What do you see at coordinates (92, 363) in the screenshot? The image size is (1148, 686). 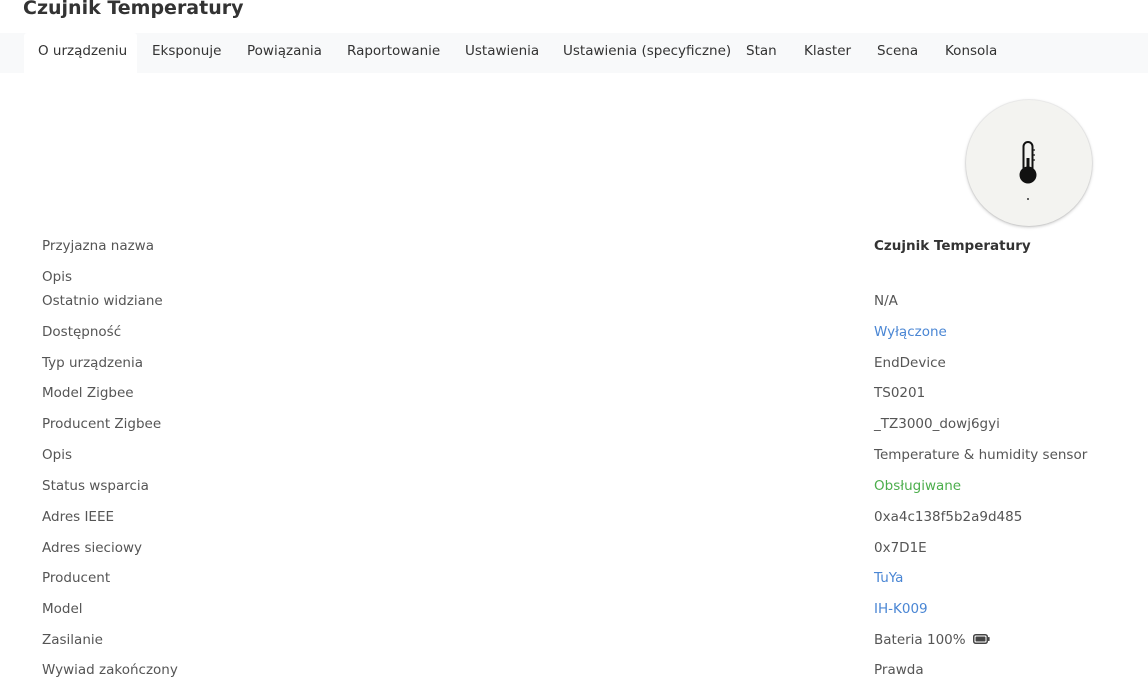 I see `label-device-type: Typ urządzenia` at bounding box center [92, 363].